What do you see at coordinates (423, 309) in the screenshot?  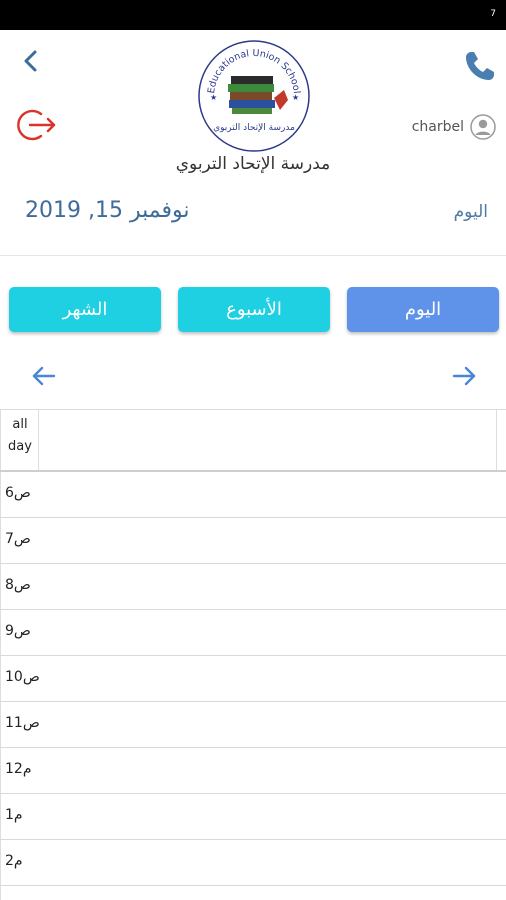 I see `day-view-button: اليوم` at bounding box center [423, 309].